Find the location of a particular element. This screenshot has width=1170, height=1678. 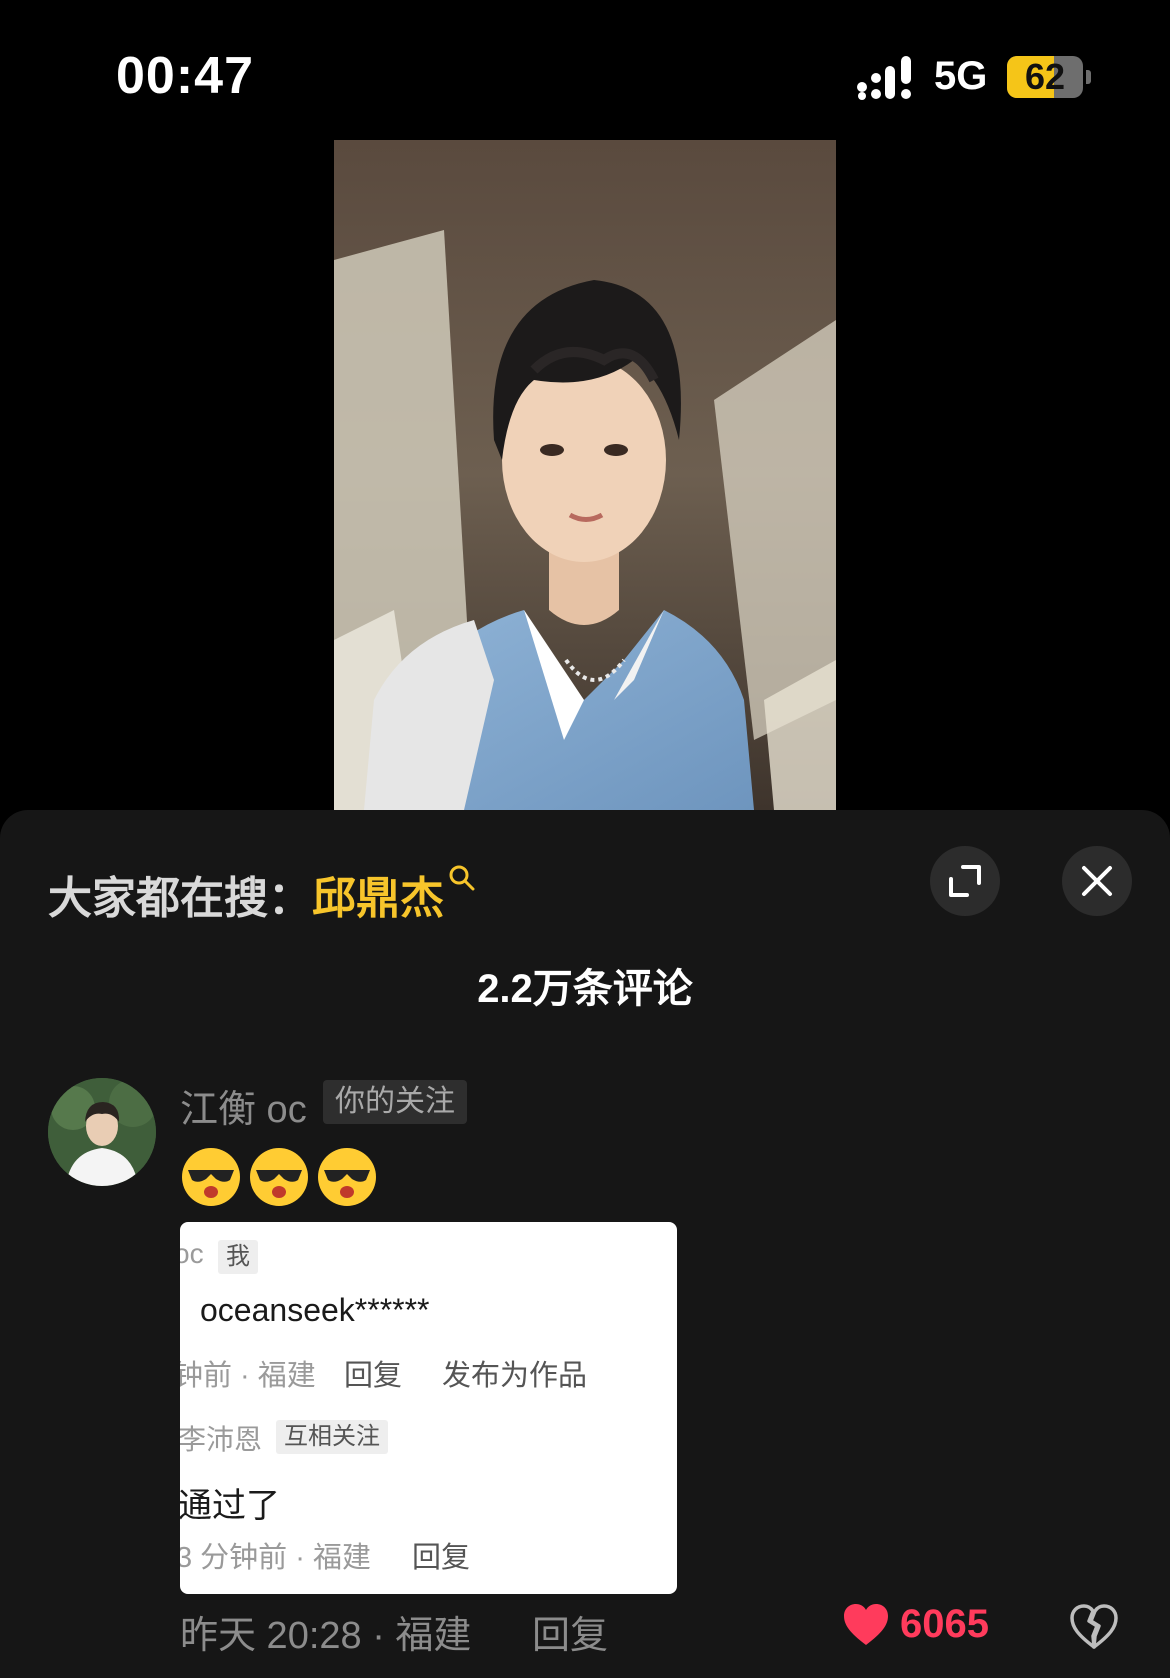

status-bar: 00:47 5G 62 is located at coordinates (585, 70).